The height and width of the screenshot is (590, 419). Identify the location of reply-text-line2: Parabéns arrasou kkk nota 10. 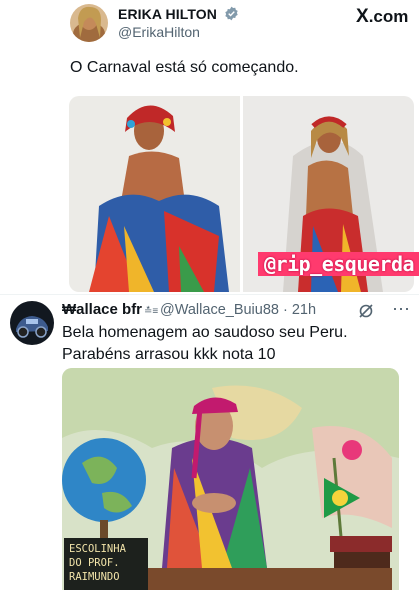
(169, 354).